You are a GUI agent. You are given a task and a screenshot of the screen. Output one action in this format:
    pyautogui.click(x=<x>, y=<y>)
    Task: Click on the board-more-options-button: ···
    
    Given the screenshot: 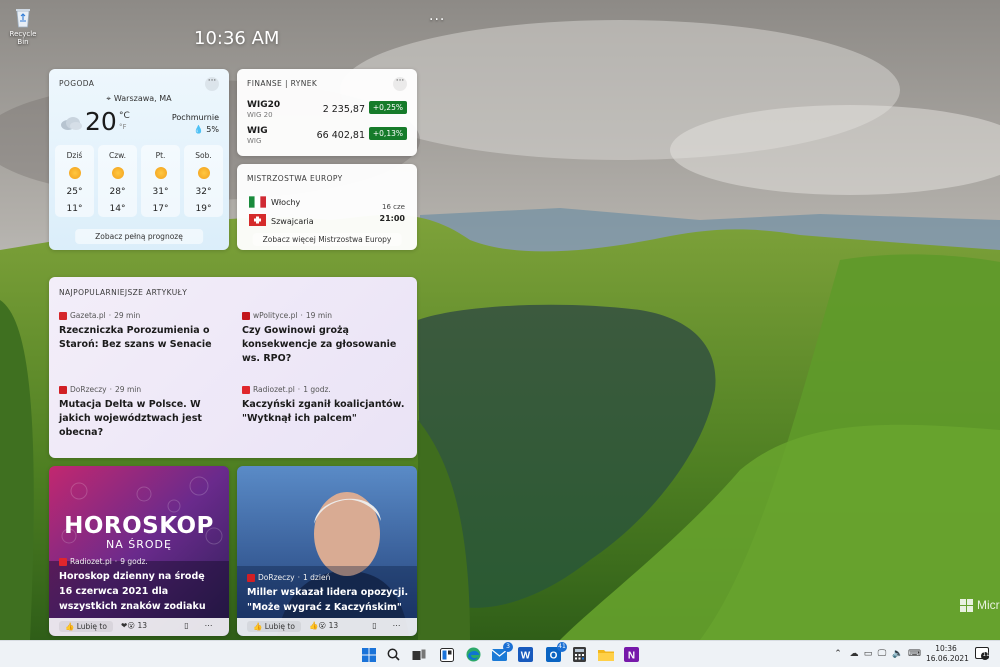 What is the action you would take?
    pyautogui.click(x=437, y=20)
    